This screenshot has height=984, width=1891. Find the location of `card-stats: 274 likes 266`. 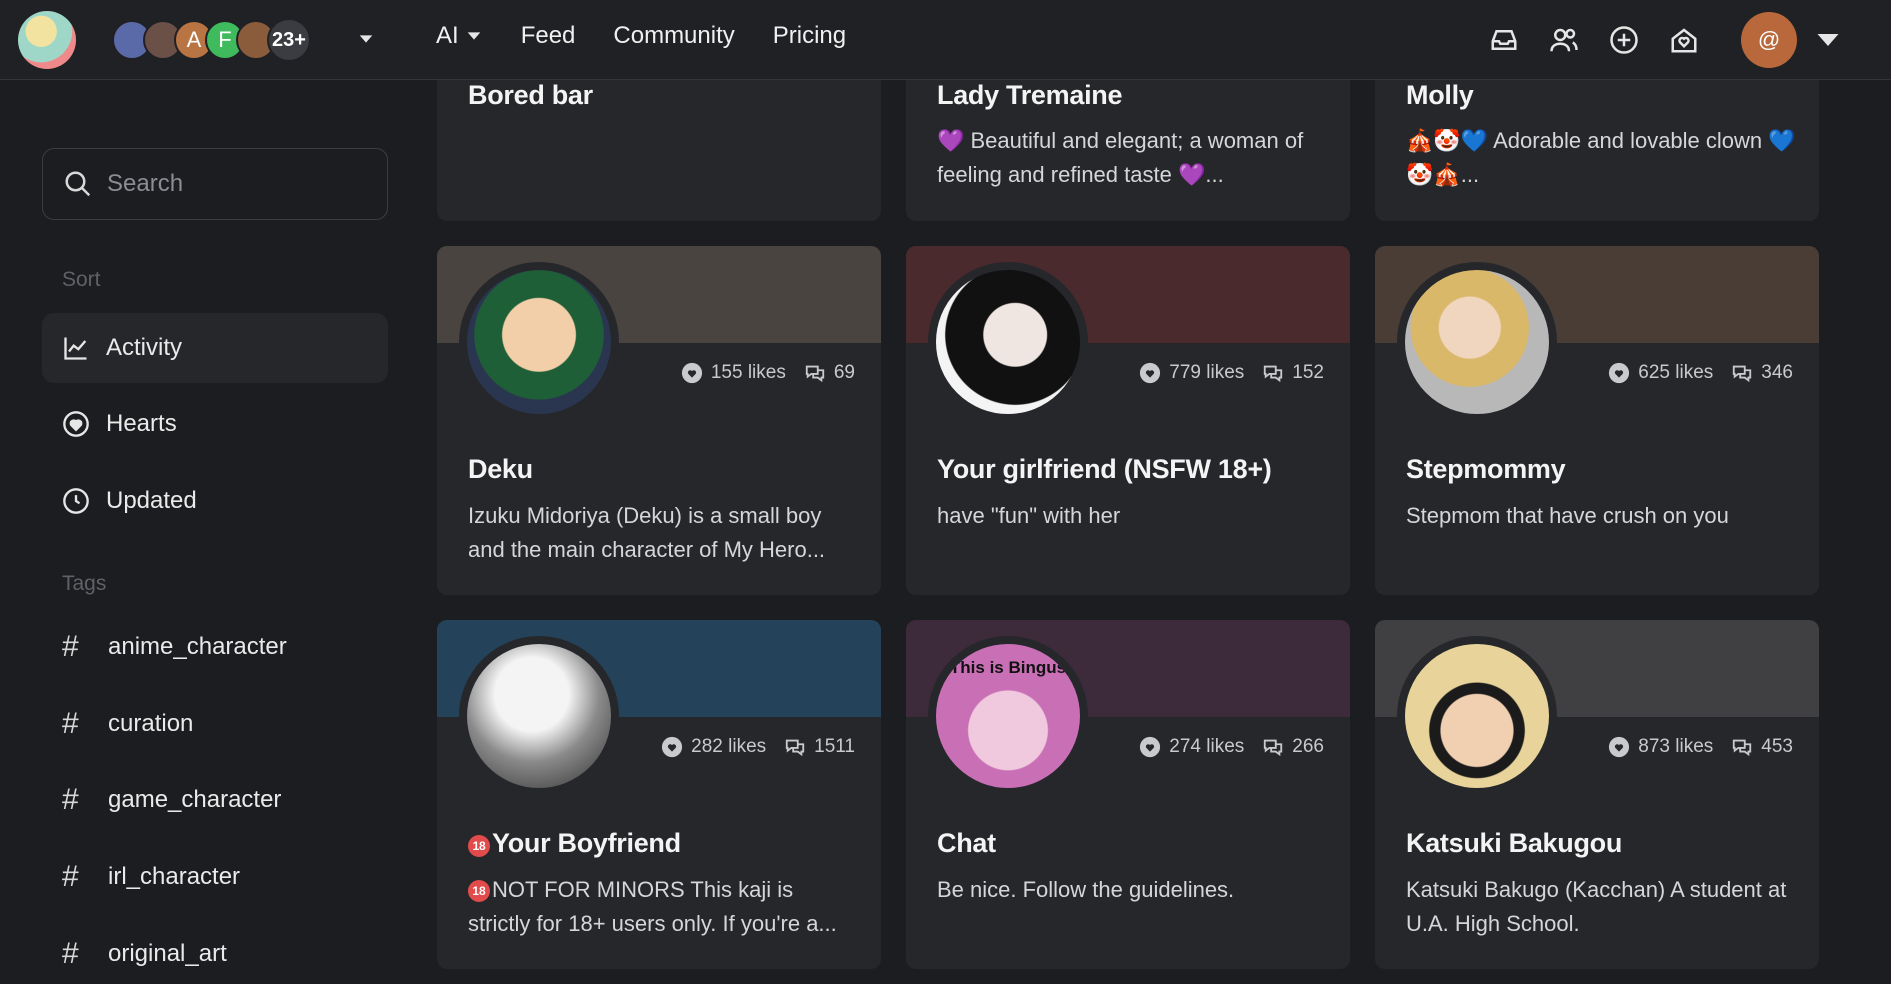

card-stats: 274 likes 266 is located at coordinates (1231, 747).